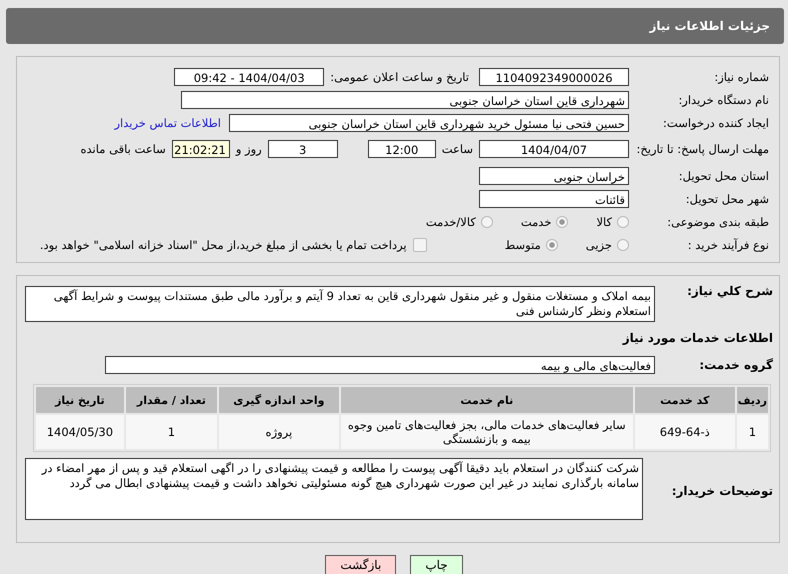 This screenshot has width=788, height=574. What do you see at coordinates (486, 400) in the screenshot?
I see `column-header: نام خدمت` at bounding box center [486, 400].